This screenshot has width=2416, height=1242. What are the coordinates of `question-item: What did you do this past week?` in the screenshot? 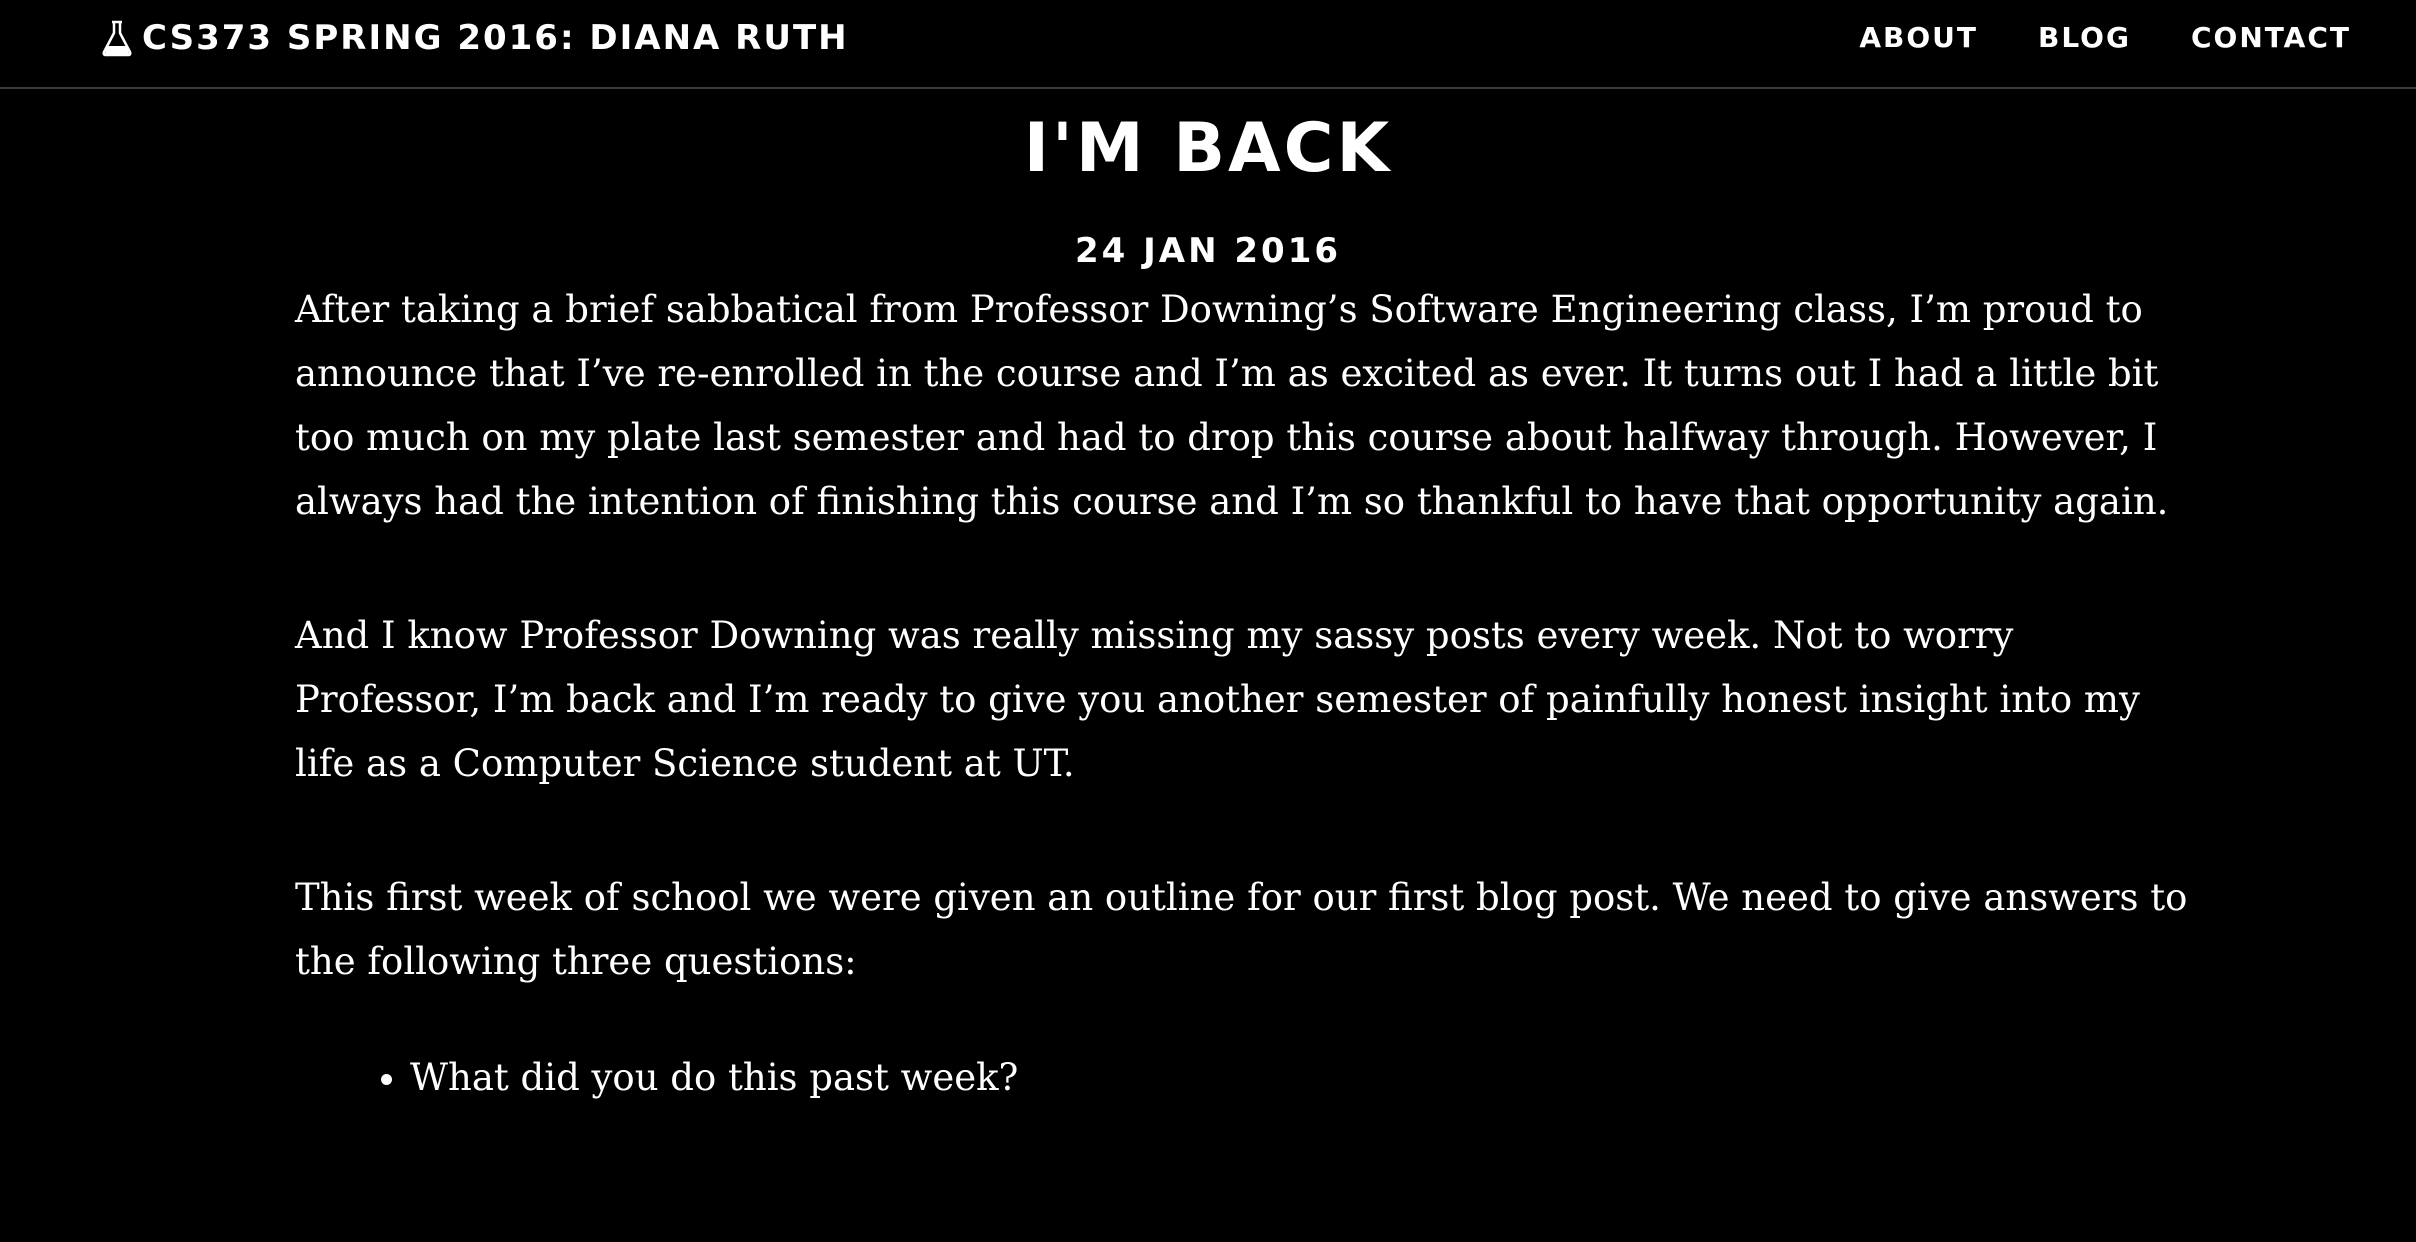 It's located at (1302, 1078).